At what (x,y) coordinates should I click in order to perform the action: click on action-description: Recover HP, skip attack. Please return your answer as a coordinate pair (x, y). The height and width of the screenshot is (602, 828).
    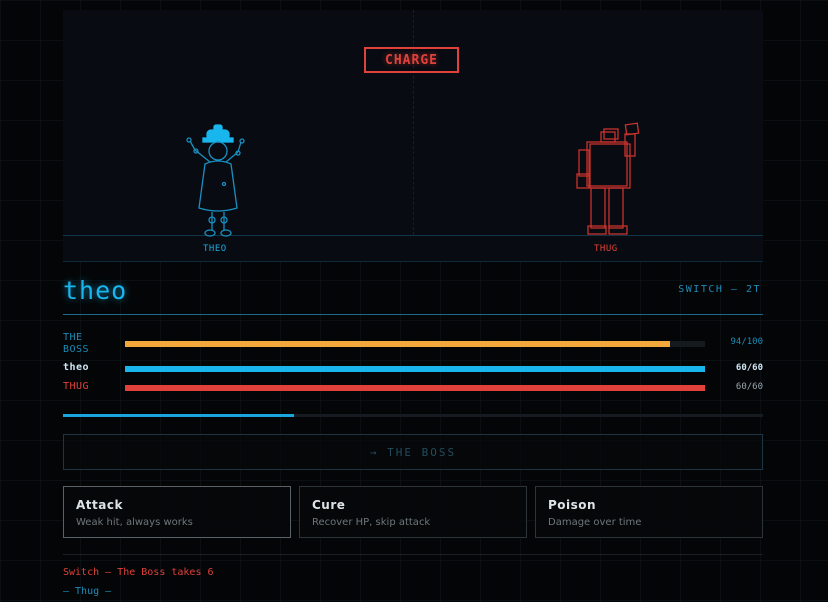
    Looking at the image, I should click on (371, 522).